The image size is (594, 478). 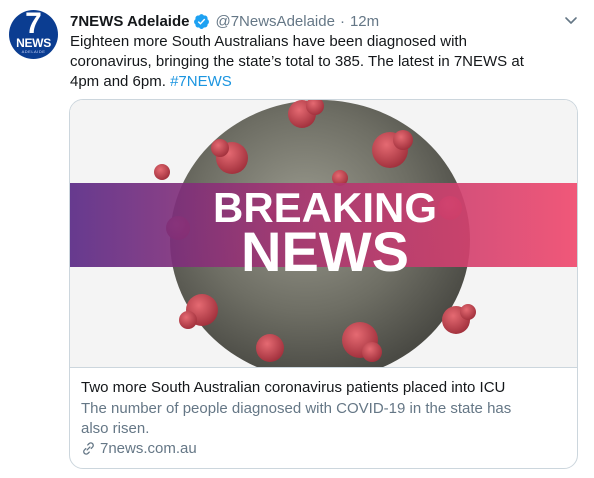 What do you see at coordinates (33, 43) in the screenshot?
I see `avatar-logo-text: NEWS` at bounding box center [33, 43].